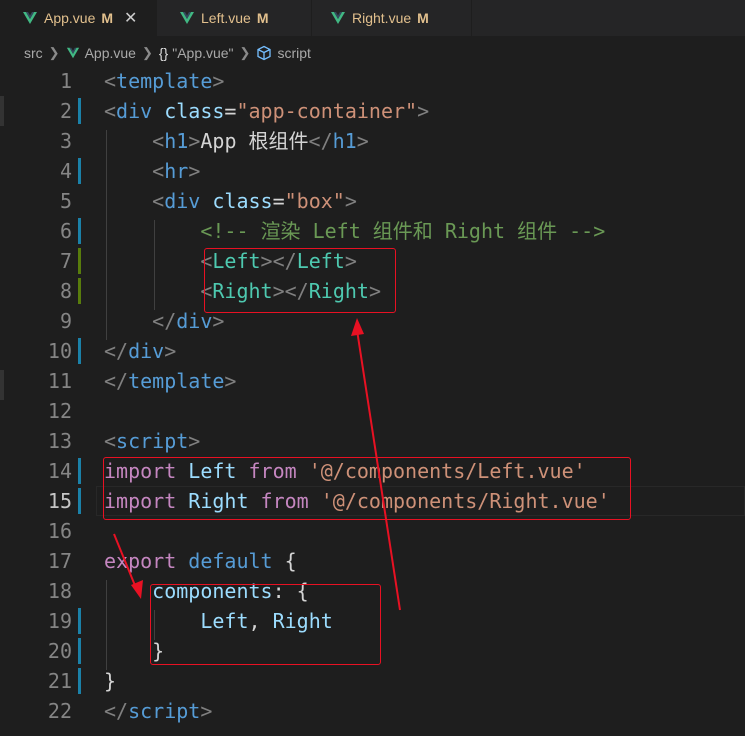 The height and width of the screenshot is (736, 745). Describe the element at coordinates (357, 327) in the screenshot. I see `arrow-head-up` at that location.